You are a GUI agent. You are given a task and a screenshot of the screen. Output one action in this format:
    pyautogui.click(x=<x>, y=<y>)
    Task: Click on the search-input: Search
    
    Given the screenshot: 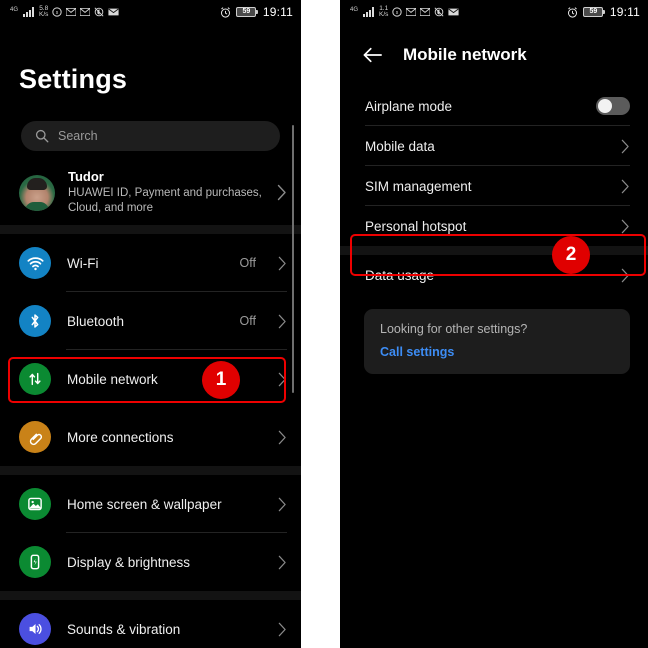 What is the action you would take?
    pyautogui.click(x=150, y=136)
    